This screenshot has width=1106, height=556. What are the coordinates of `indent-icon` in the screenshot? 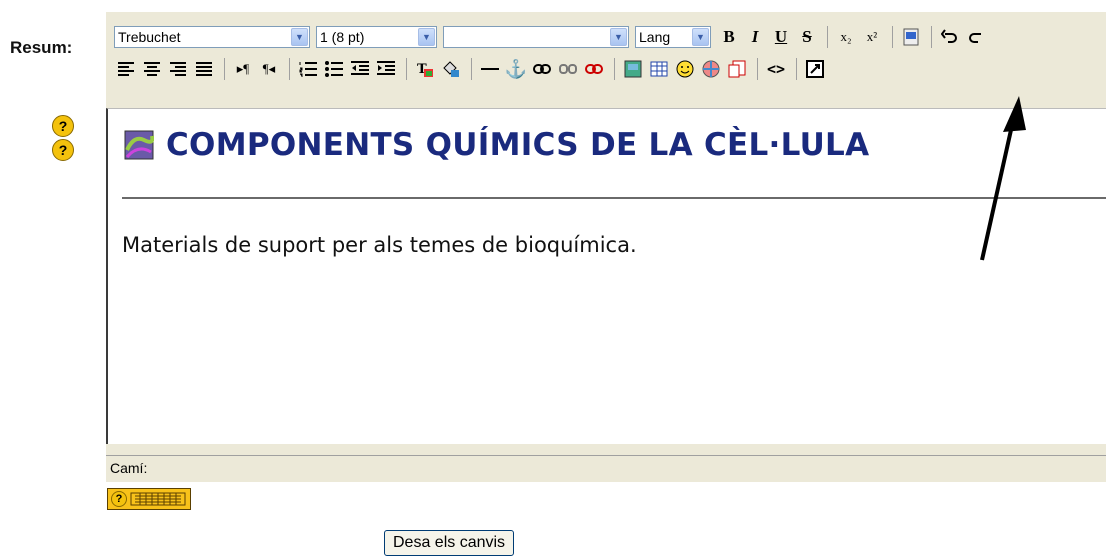 It's located at (386, 68).